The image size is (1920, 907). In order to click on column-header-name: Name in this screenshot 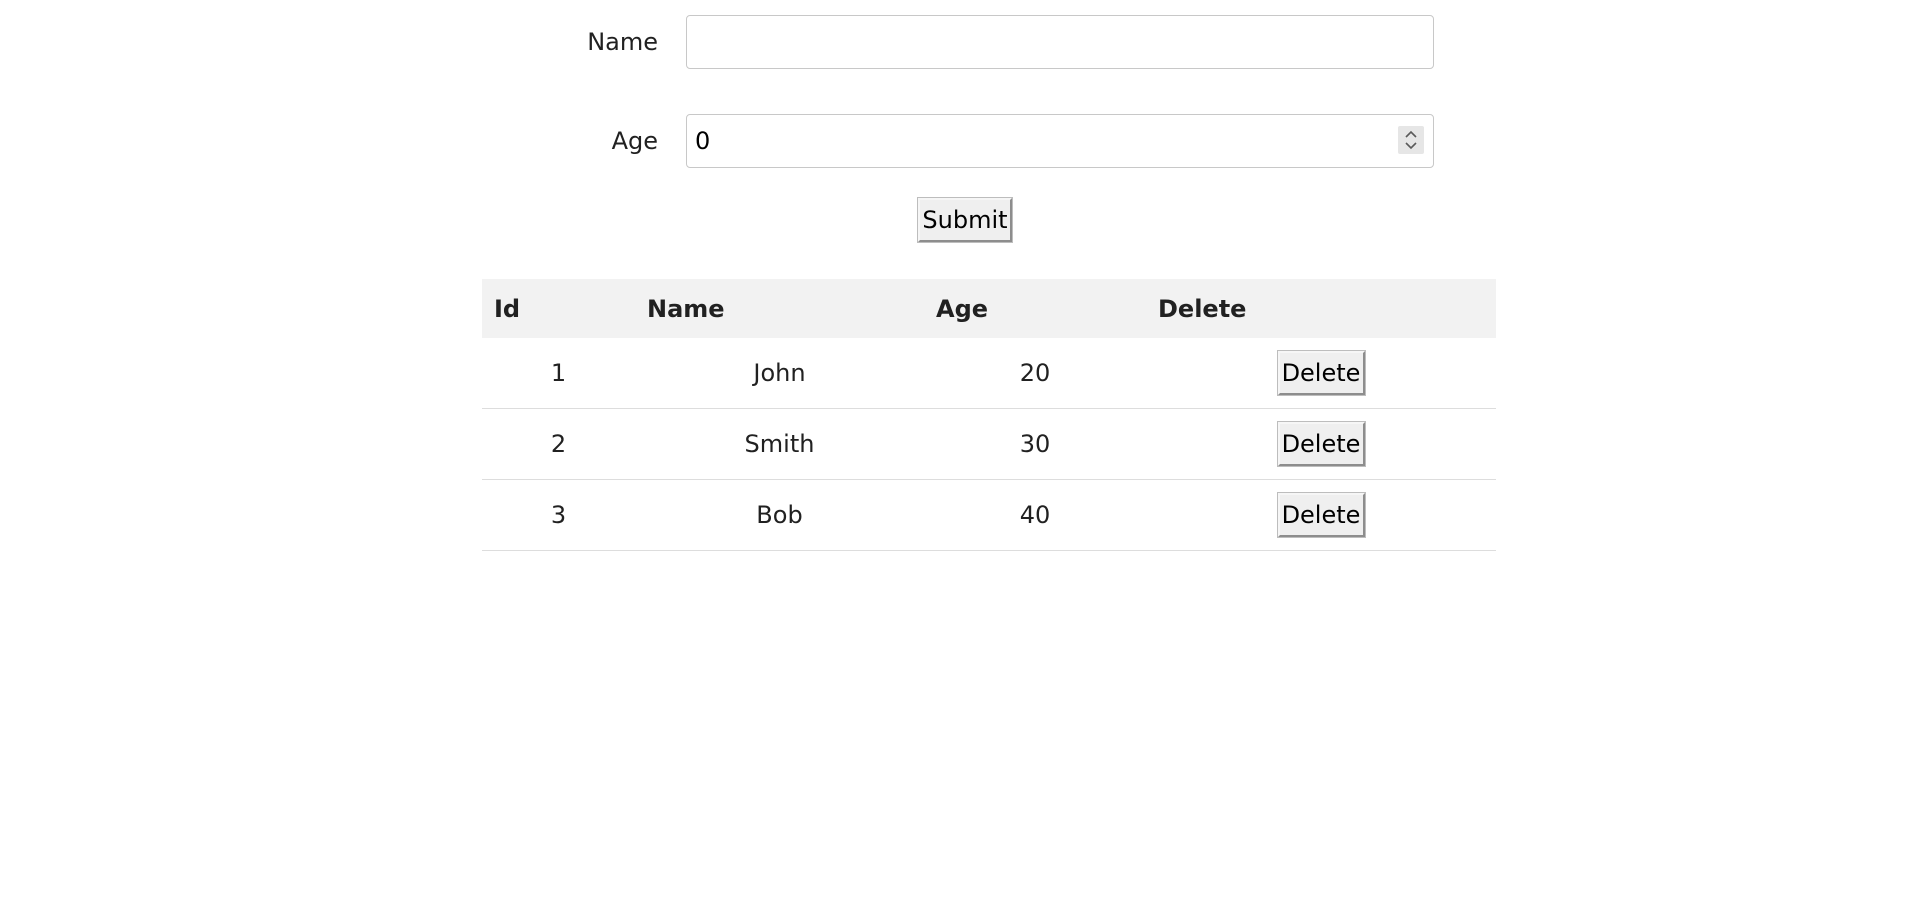, I will do `click(779, 308)`.